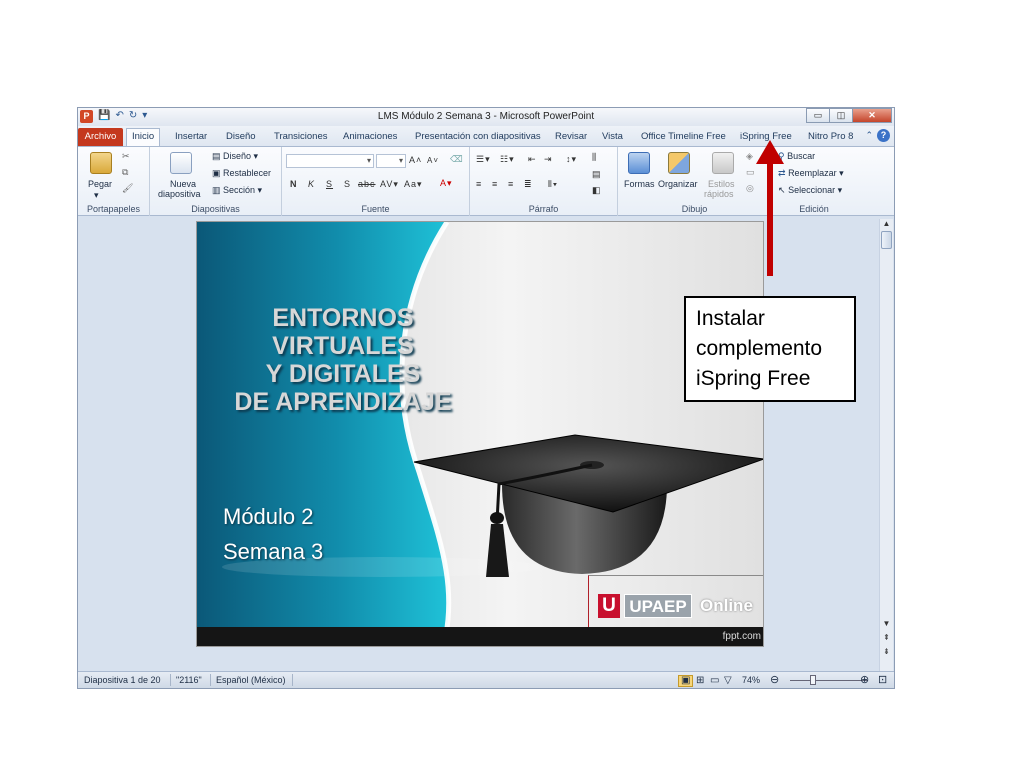  I want to click on smartart-icon: ◧, so click(597, 190).